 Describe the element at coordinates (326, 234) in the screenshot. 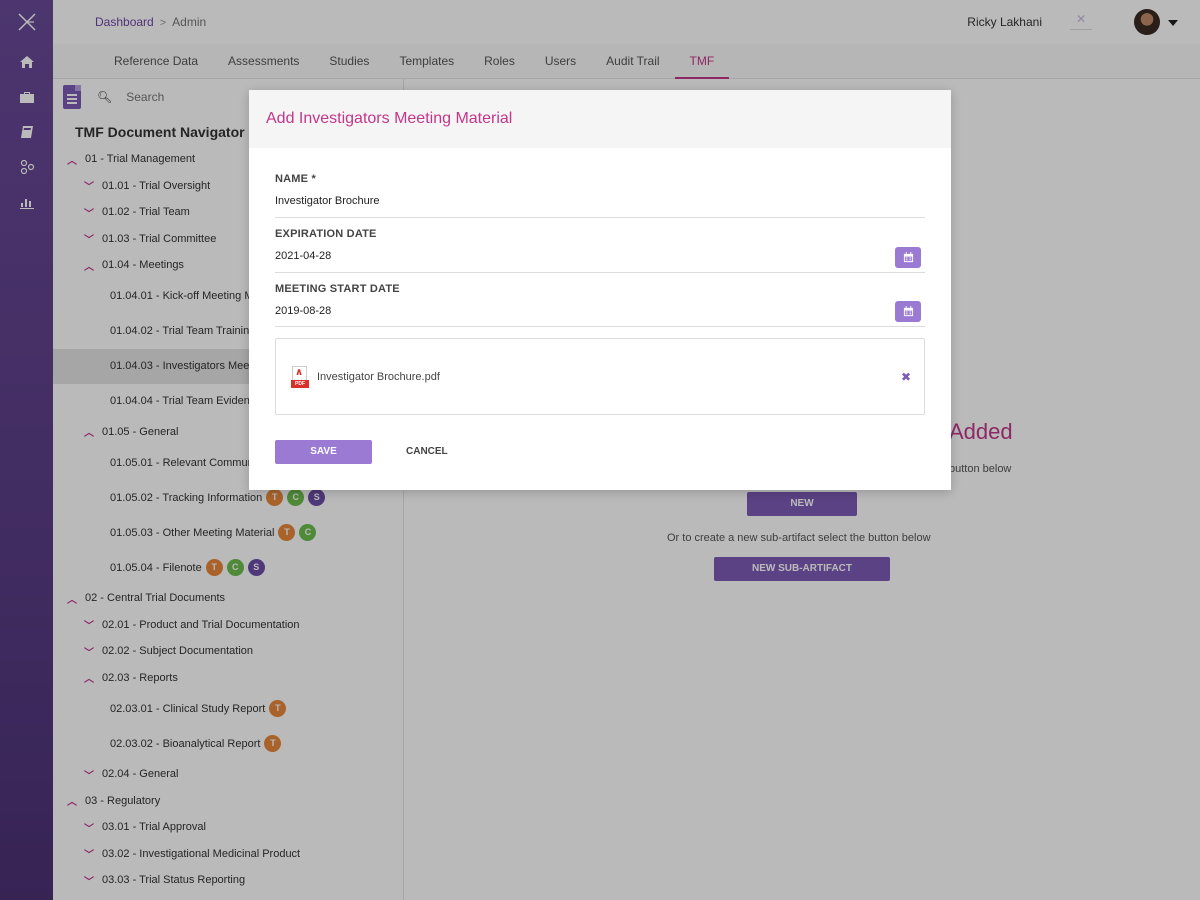

I see `expiration-date-label: EXPIRATION DATE` at that location.